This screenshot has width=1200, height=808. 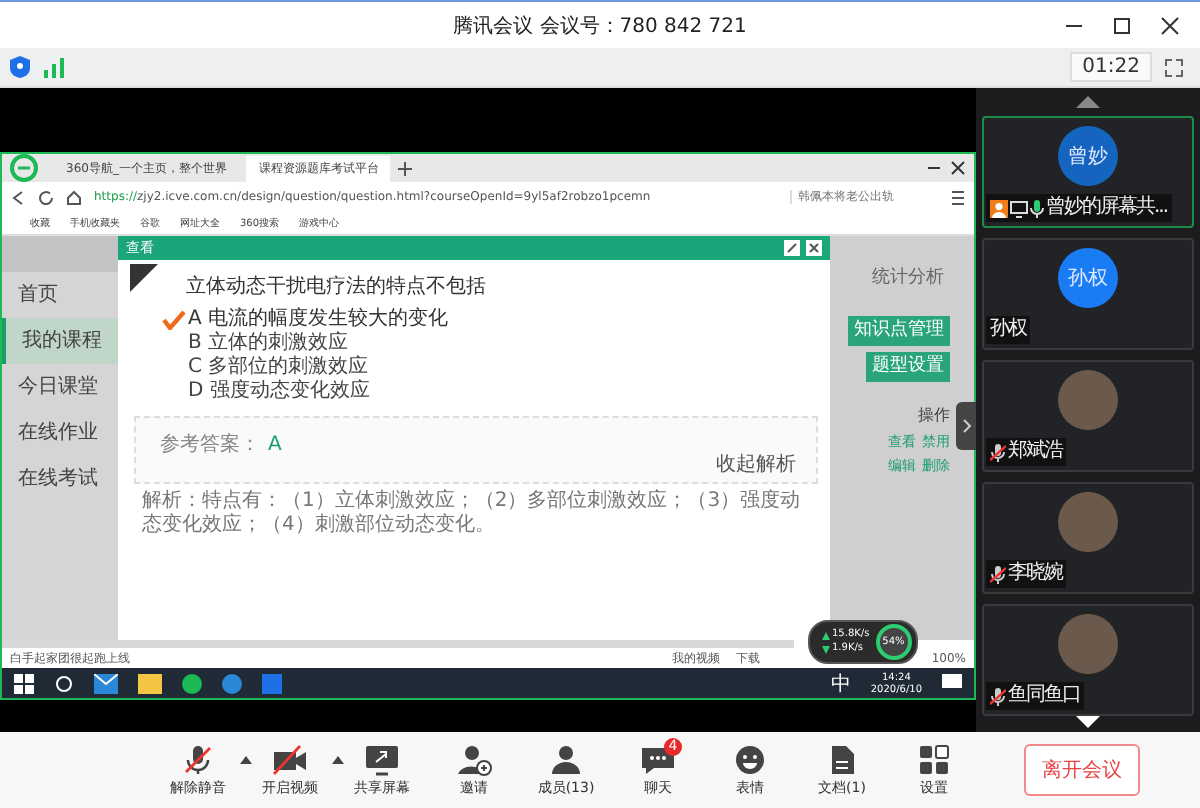 I want to click on participant-name: 郑斌浩, so click(x=1035, y=452).